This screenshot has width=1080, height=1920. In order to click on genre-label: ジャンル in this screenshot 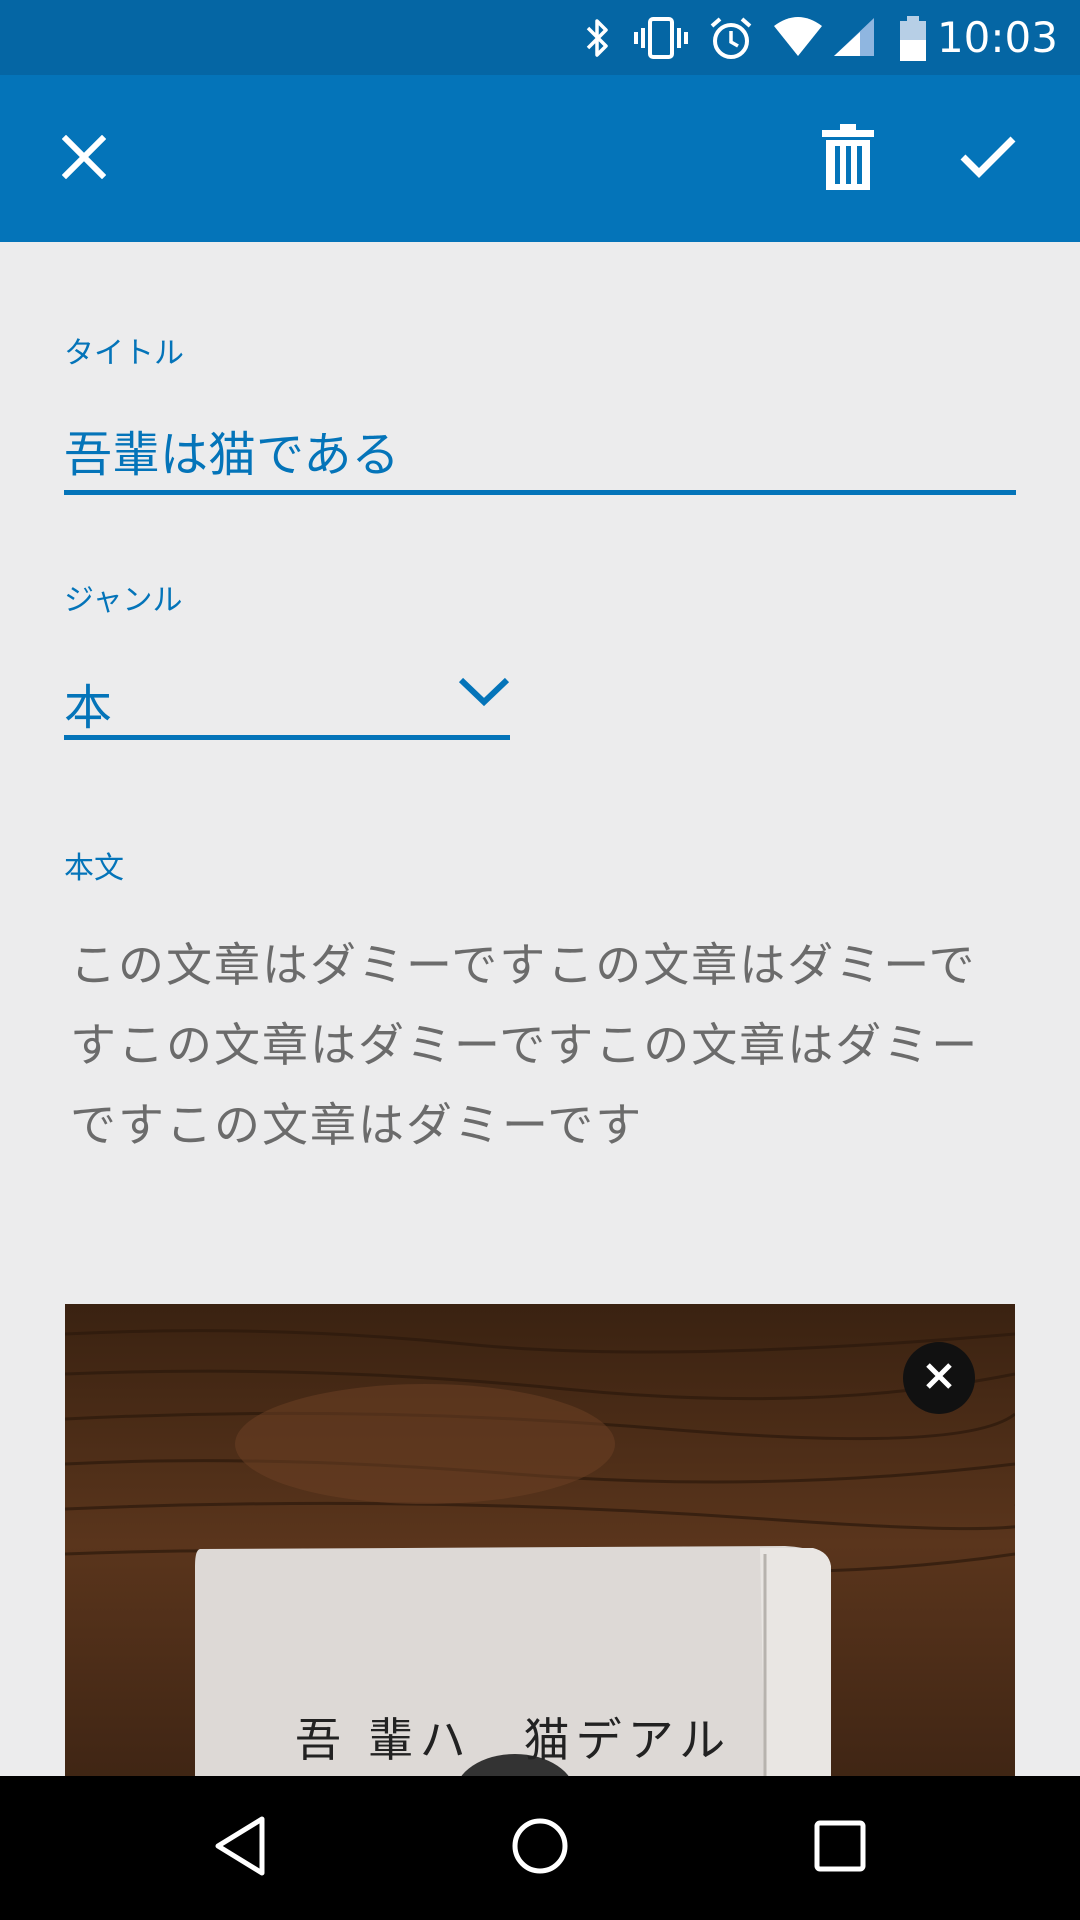, I will do `click(123, 600)`.